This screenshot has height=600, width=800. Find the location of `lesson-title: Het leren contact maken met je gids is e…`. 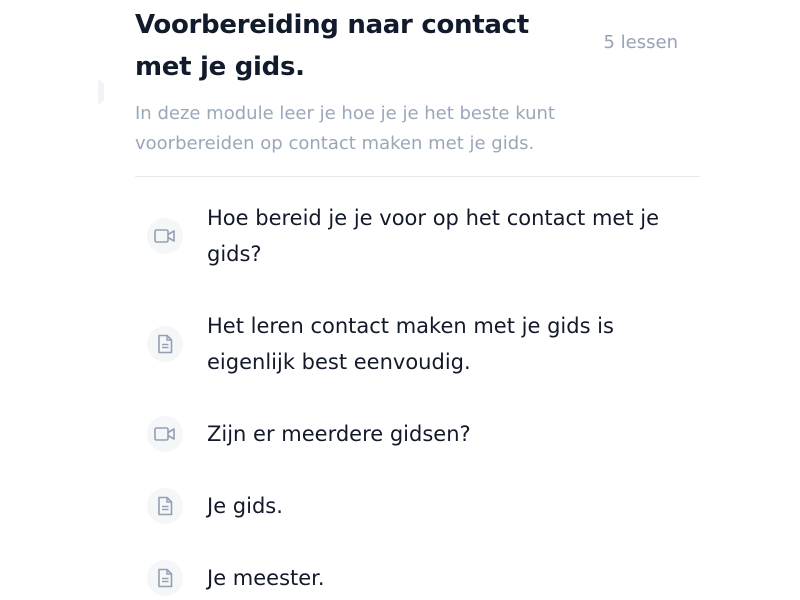

lesson-title: Het leren contact maken met je gids is e… is located at coordinates (410, 344).